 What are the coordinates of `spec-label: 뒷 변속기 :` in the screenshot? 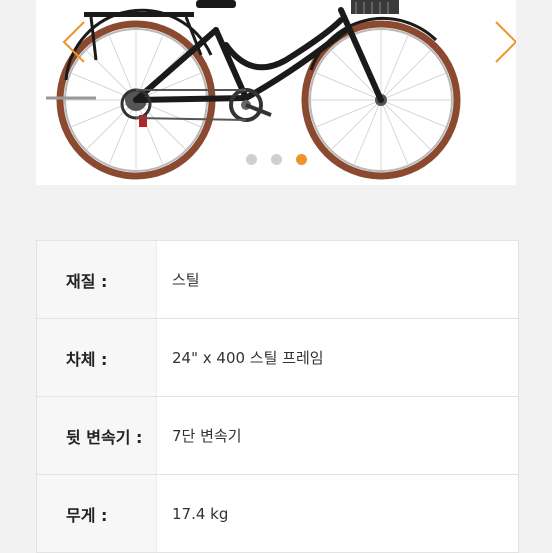 It's located at (97, 435).